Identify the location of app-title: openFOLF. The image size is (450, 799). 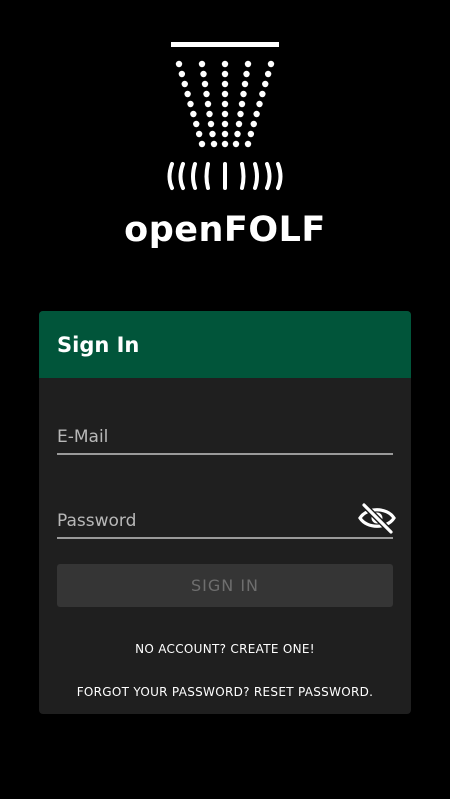
(225, 230).